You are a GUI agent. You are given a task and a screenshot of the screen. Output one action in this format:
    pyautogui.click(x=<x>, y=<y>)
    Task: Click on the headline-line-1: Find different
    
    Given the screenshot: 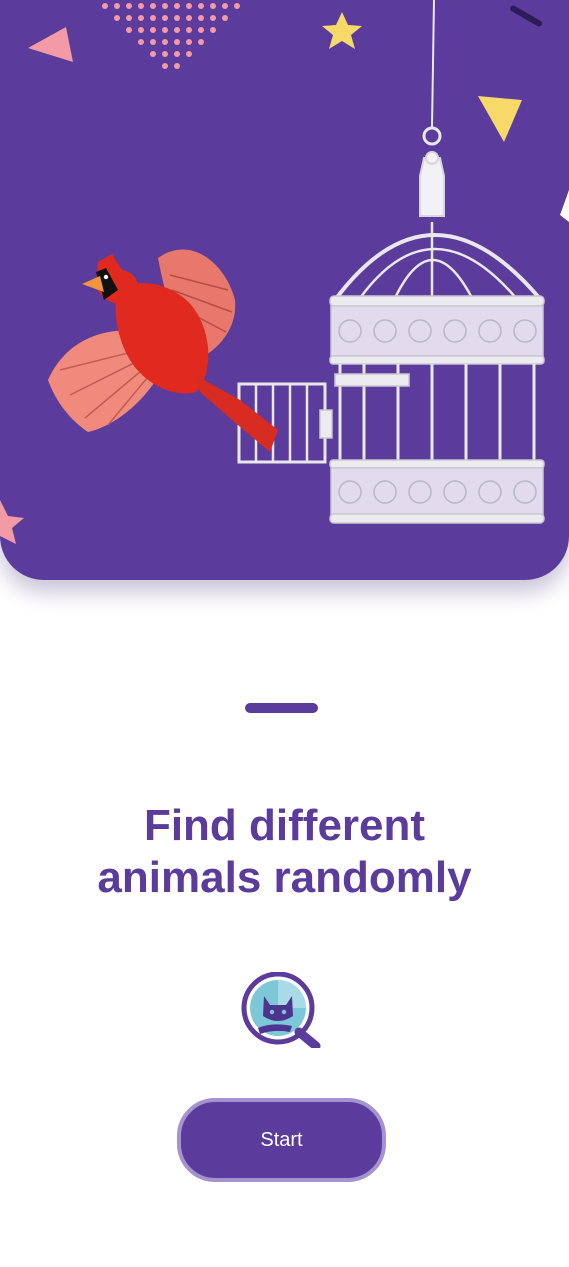 What is the action you would take?
    pyautogui.click(x=284, y=825)
    